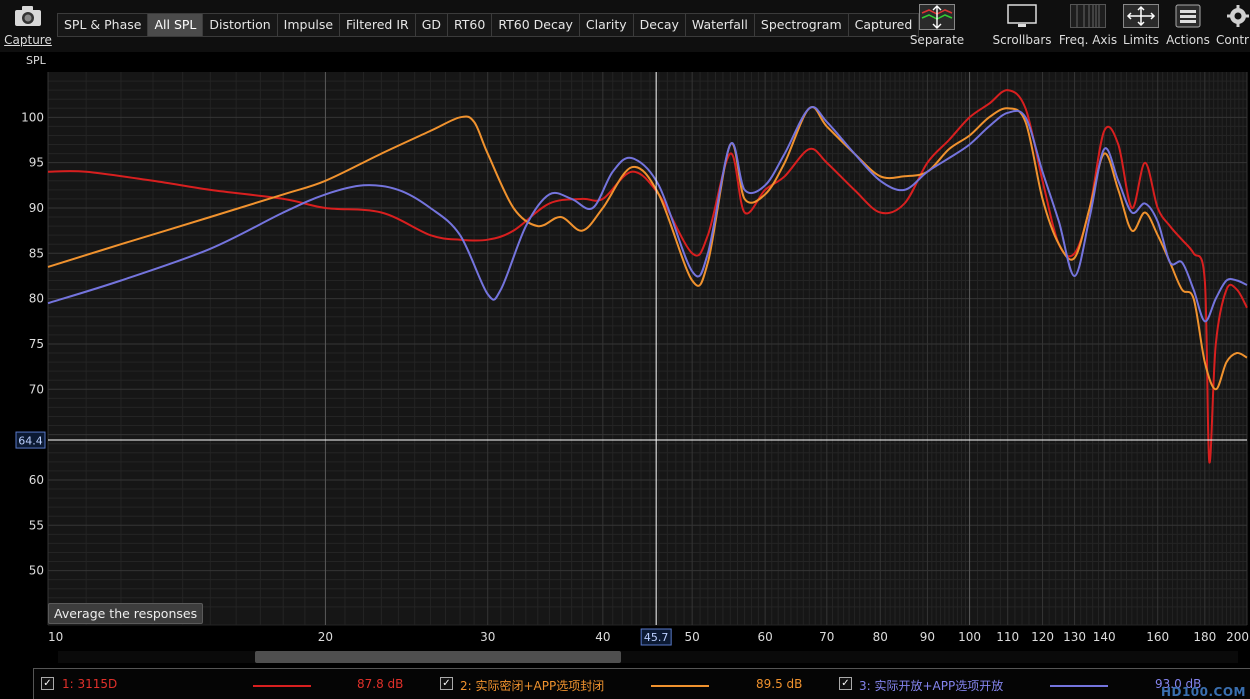 This screenshot has height=699, width=1250. I want to click on capture-label: Capture, so click(28, 40).